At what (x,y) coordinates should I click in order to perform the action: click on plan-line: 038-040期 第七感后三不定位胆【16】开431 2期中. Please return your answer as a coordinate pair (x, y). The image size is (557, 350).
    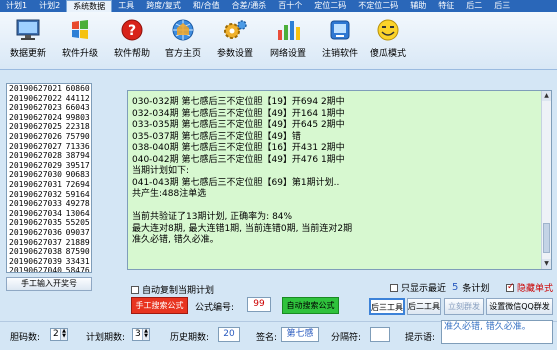
    Looking at the image, I should click on (238, 148).